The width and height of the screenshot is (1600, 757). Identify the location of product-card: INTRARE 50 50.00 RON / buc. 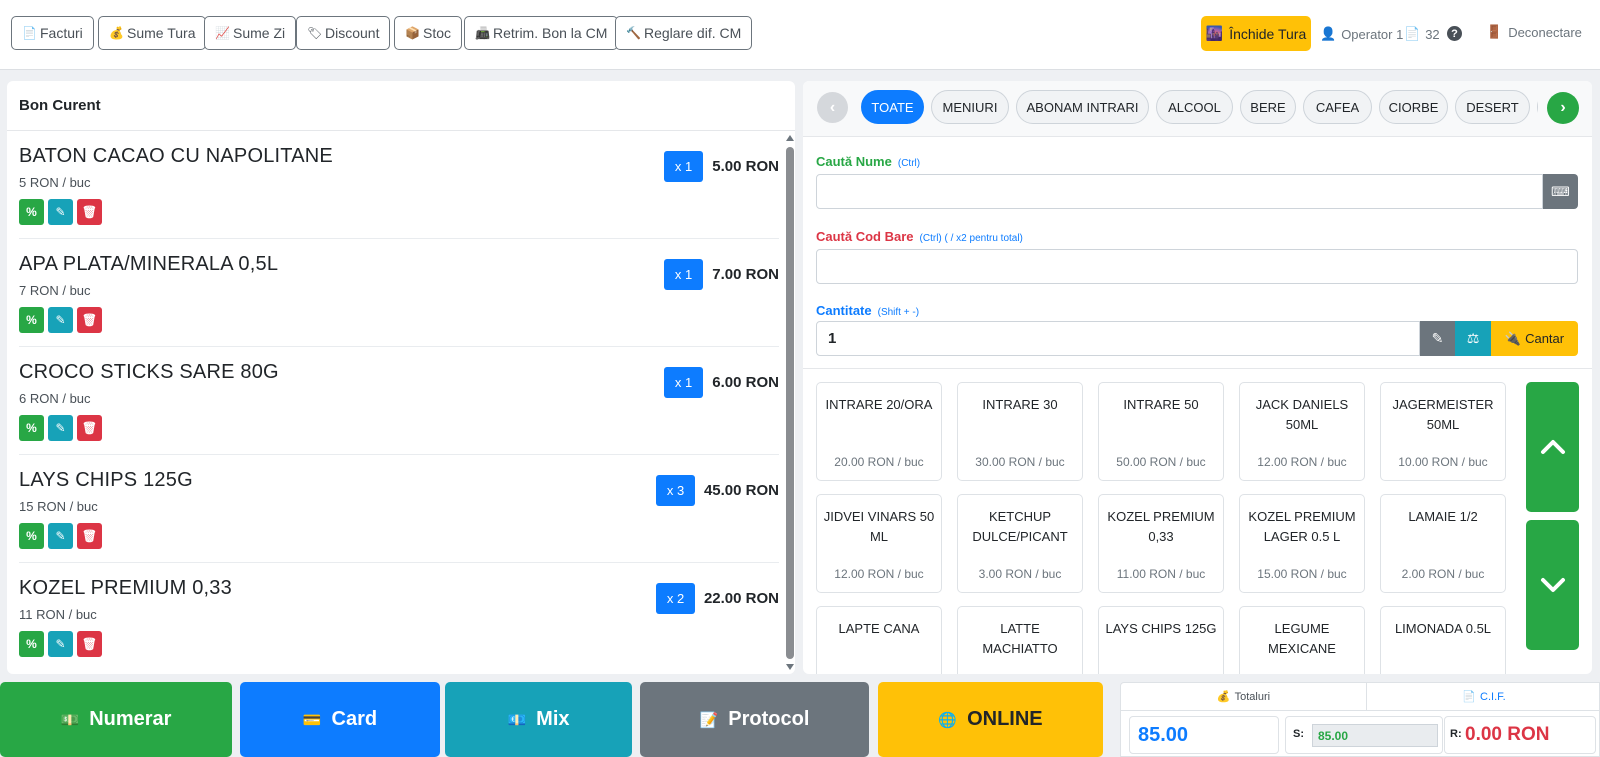
(1161, 431).